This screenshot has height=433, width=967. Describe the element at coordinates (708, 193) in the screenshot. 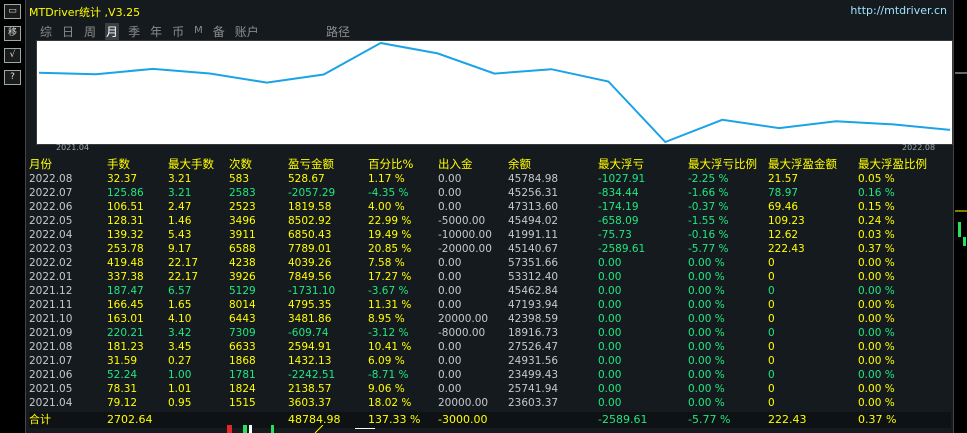

I see `table-cell: -1.66 %` at that location.